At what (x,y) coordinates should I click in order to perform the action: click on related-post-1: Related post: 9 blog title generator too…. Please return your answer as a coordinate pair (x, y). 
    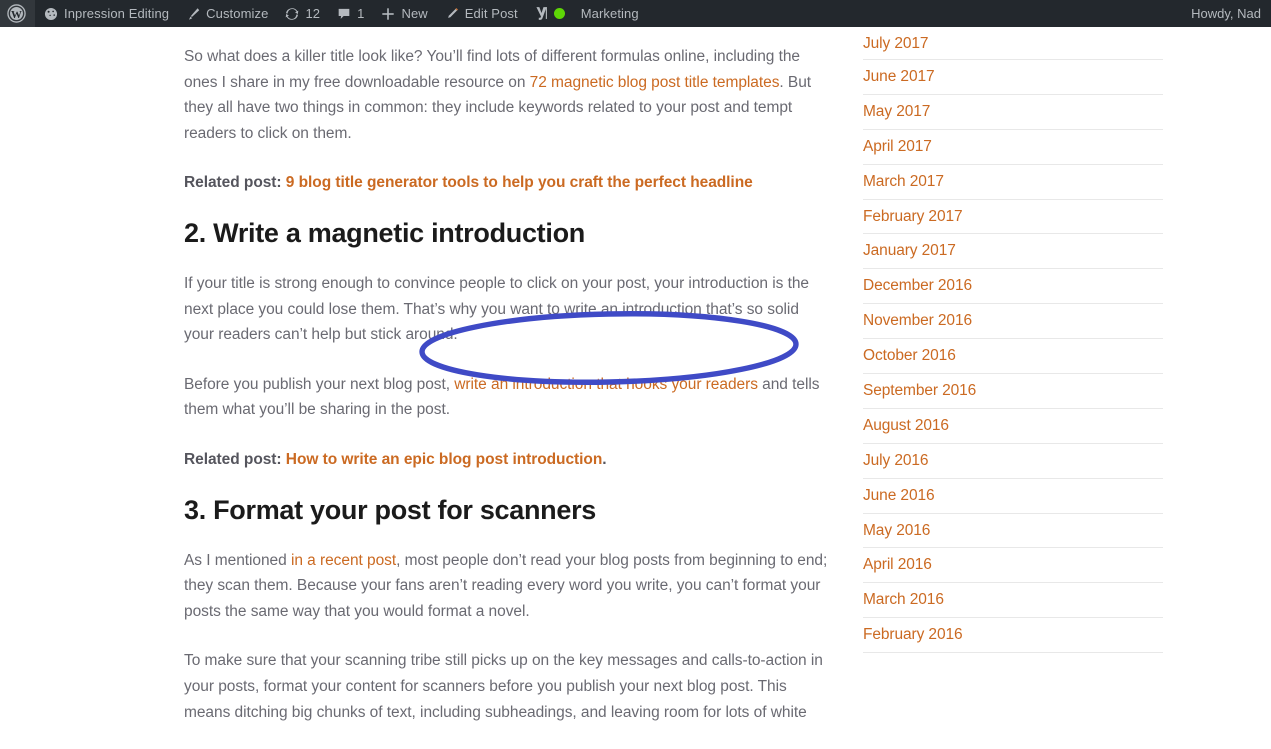
    Looking at the image, I should click on (506, 183).